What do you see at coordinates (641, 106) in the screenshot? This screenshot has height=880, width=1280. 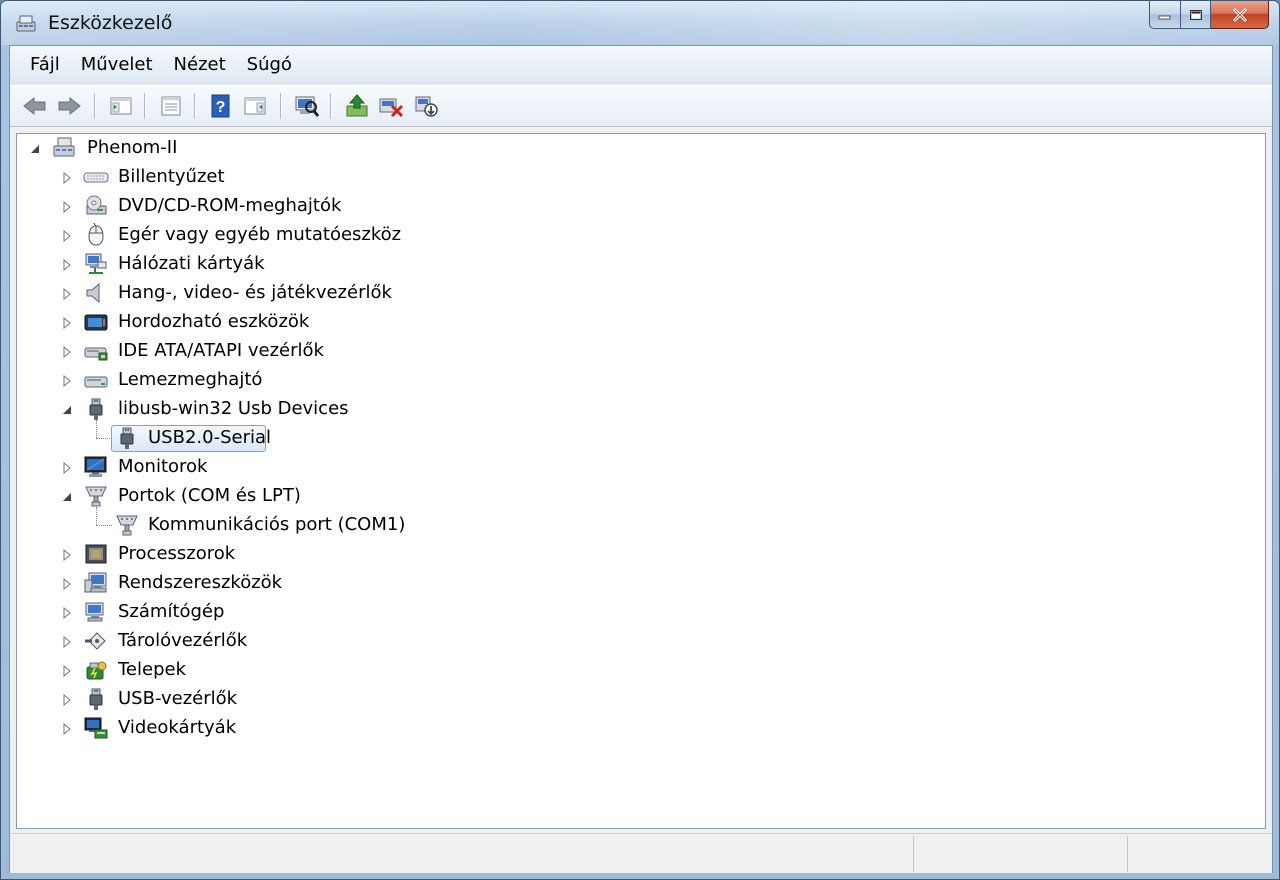 I see `toolbar: ?` at bounding box center [641, 106].